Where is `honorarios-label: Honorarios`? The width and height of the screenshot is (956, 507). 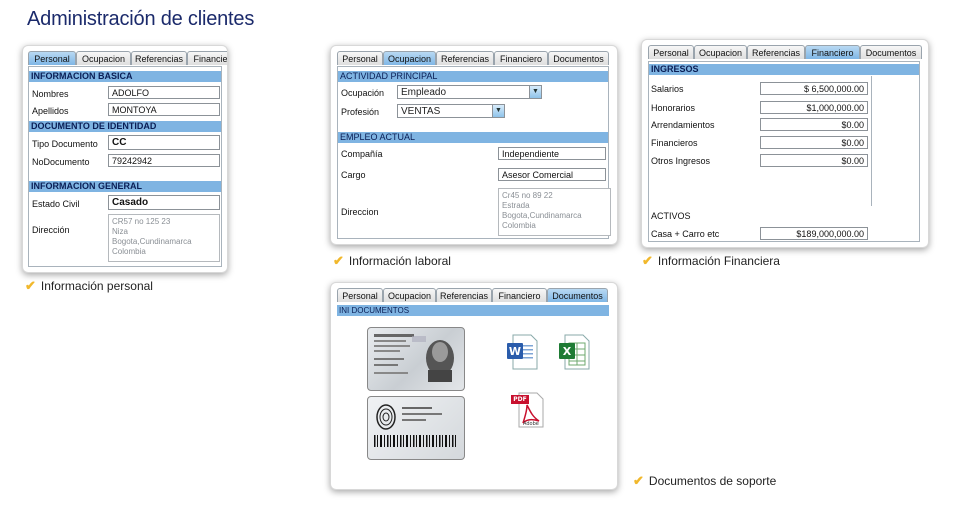
honorarios-label: Honorarios is located at coordinates (673, 108).